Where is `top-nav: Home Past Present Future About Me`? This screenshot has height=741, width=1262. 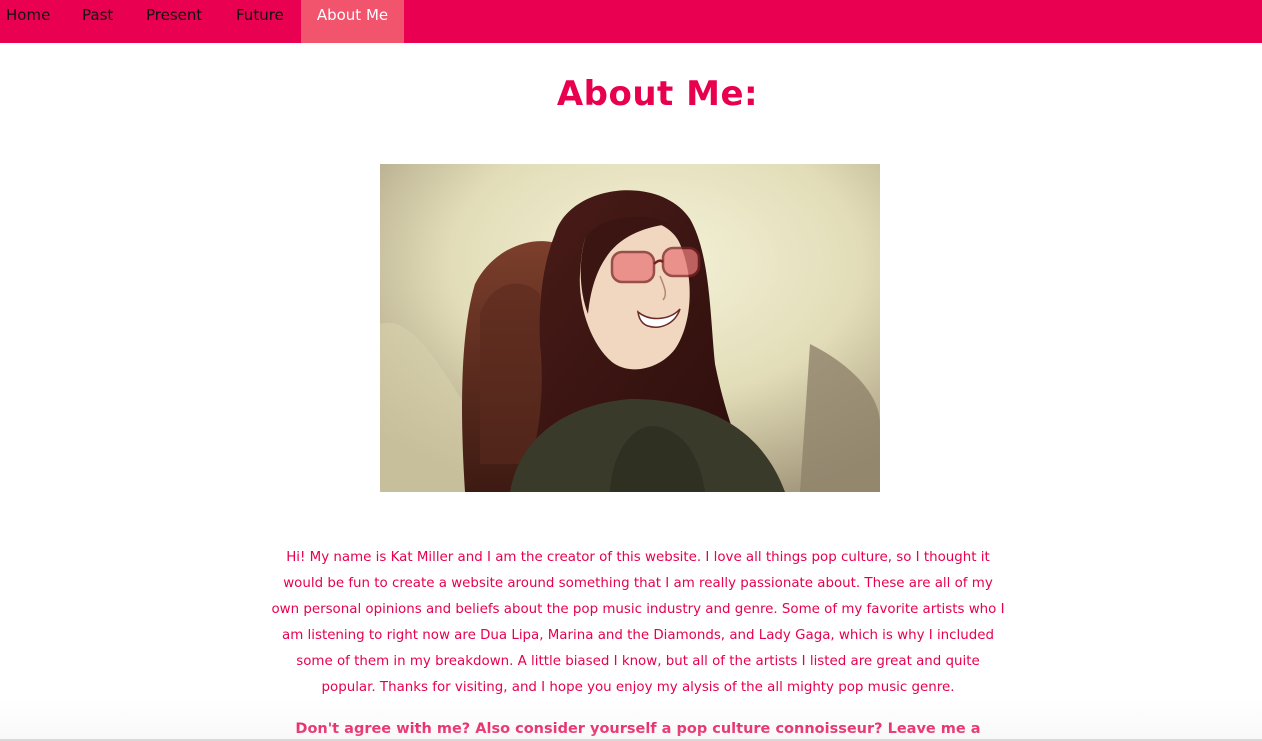
top-nav: Home Past Present Future About Me is located at coordinates (631, 21).